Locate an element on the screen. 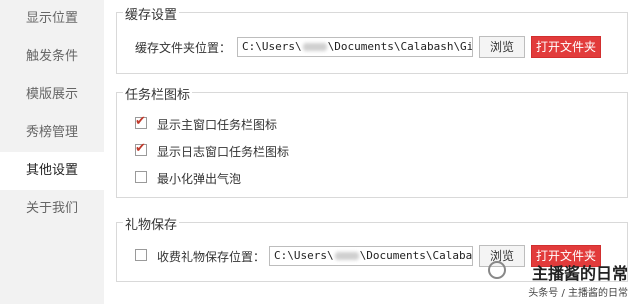 The height and width of the screenshot is (304, 640). sidebar-item-label: 模版展示 is located at coordinates (52, 94).